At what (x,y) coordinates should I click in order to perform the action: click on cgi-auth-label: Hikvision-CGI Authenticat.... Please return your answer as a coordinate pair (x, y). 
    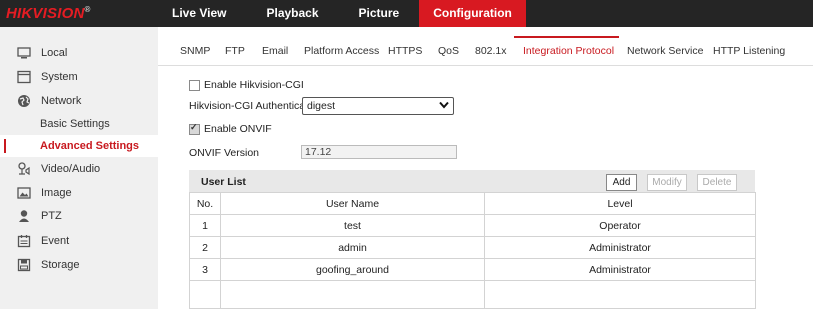
    Looking at the image, I should click on (253, 106).